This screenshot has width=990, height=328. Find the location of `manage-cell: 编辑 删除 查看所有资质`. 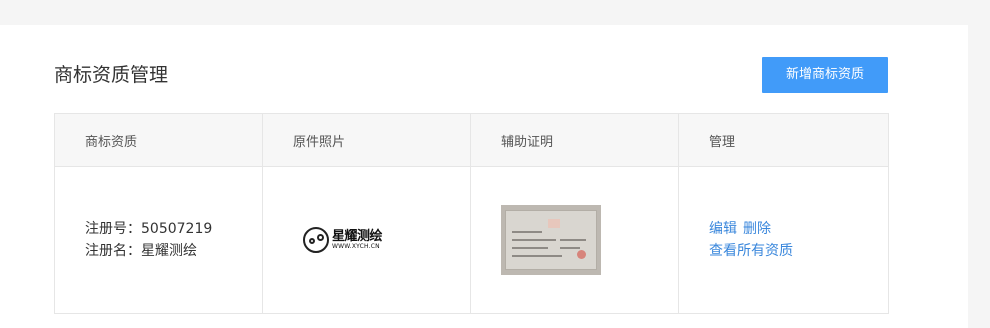

manage-cell: 编辑 删除 查看所有资质 is located at coordinates (783, 240).